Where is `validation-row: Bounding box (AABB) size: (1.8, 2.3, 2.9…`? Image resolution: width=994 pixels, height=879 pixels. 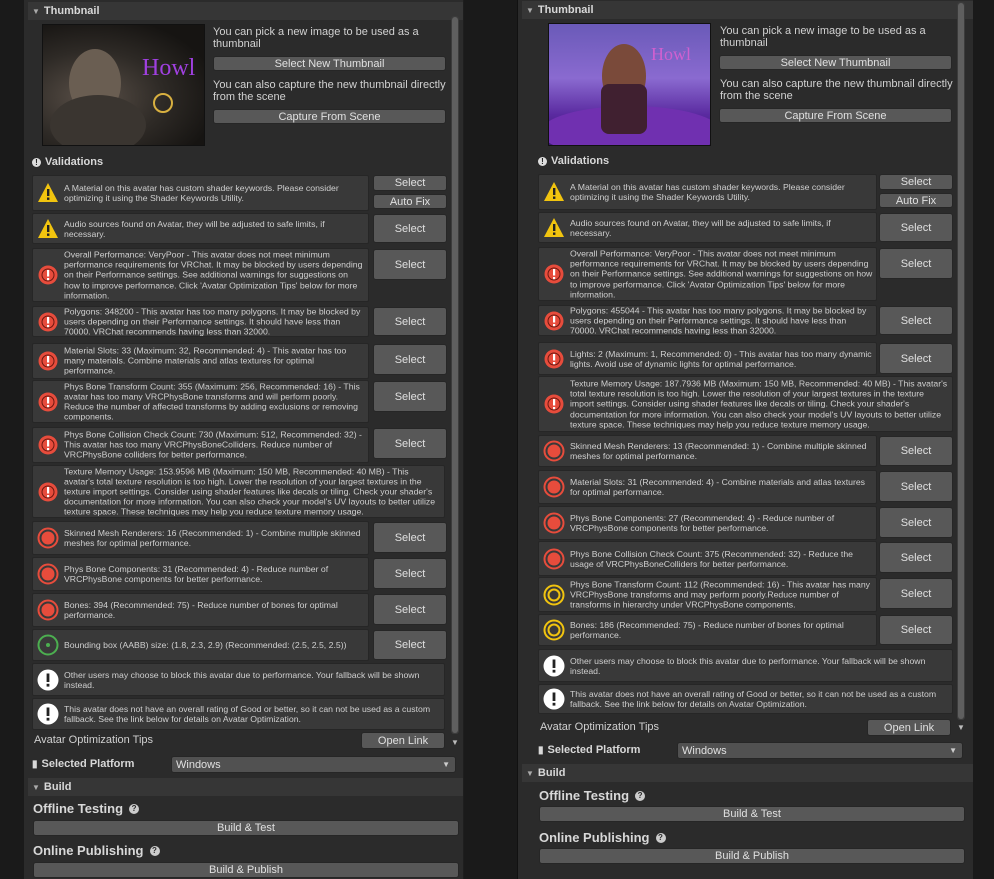 validation-row: Bounding box (AABB) size: (1.8, 2.3, 2.9… is located at coordinates (200, 645).